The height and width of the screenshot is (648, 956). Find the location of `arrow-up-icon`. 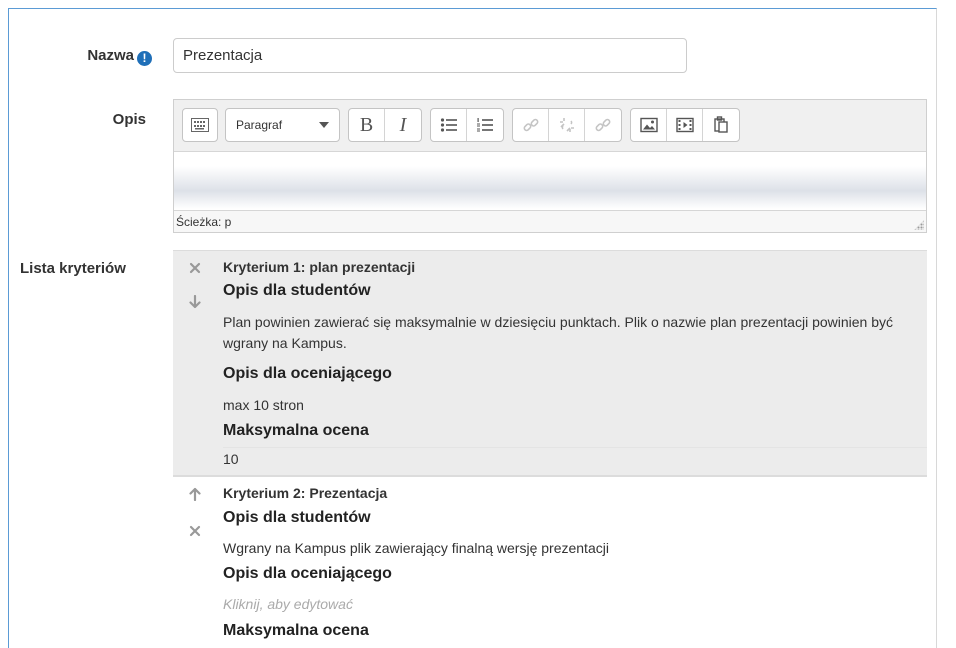

arrow-up-icon is located at coordinates (195, 494).